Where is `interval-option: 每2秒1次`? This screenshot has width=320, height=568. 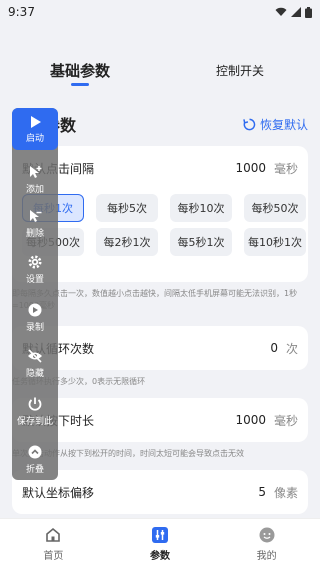 interval-option: 每2秒1次 is located at coordinates (127, 242).